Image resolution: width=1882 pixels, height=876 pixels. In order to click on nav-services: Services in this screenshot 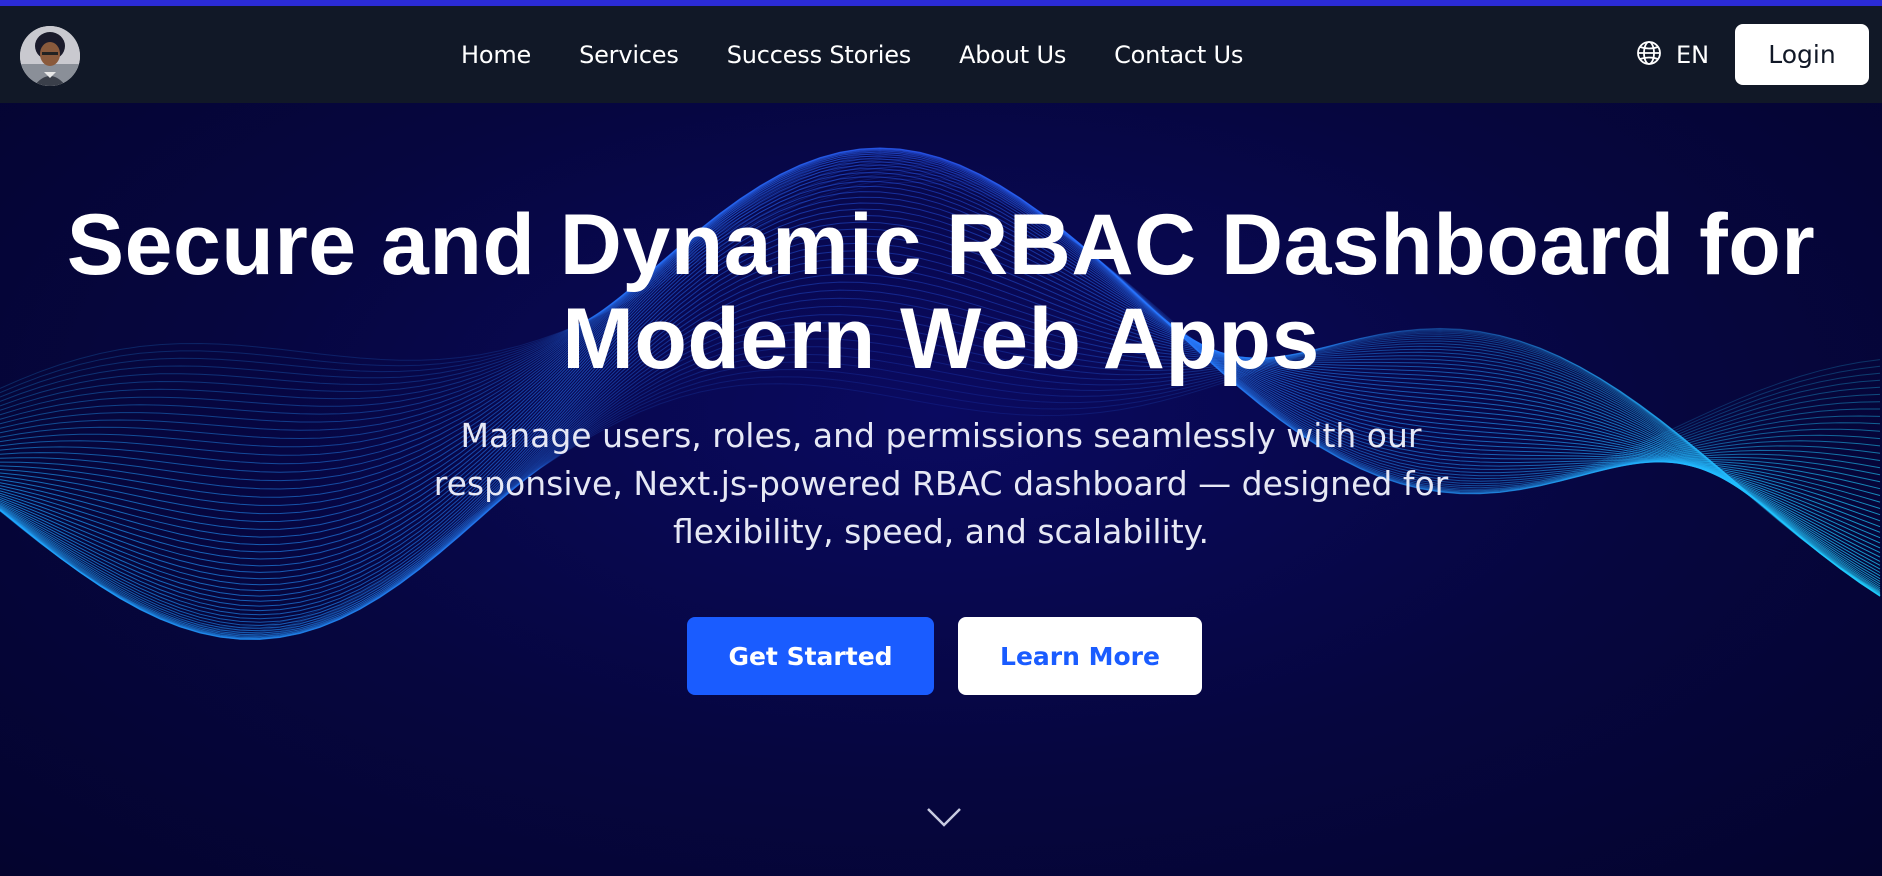, I will do `click(629, 55)`.